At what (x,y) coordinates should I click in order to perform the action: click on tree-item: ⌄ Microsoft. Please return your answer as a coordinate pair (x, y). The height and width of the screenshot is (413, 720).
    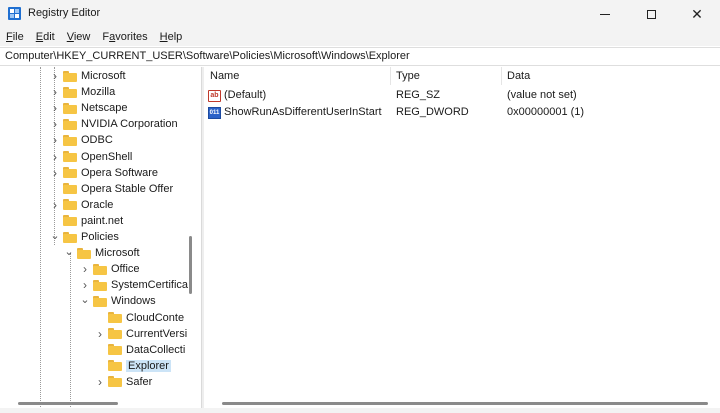
    Looking at the image, I should click on (102, 253).